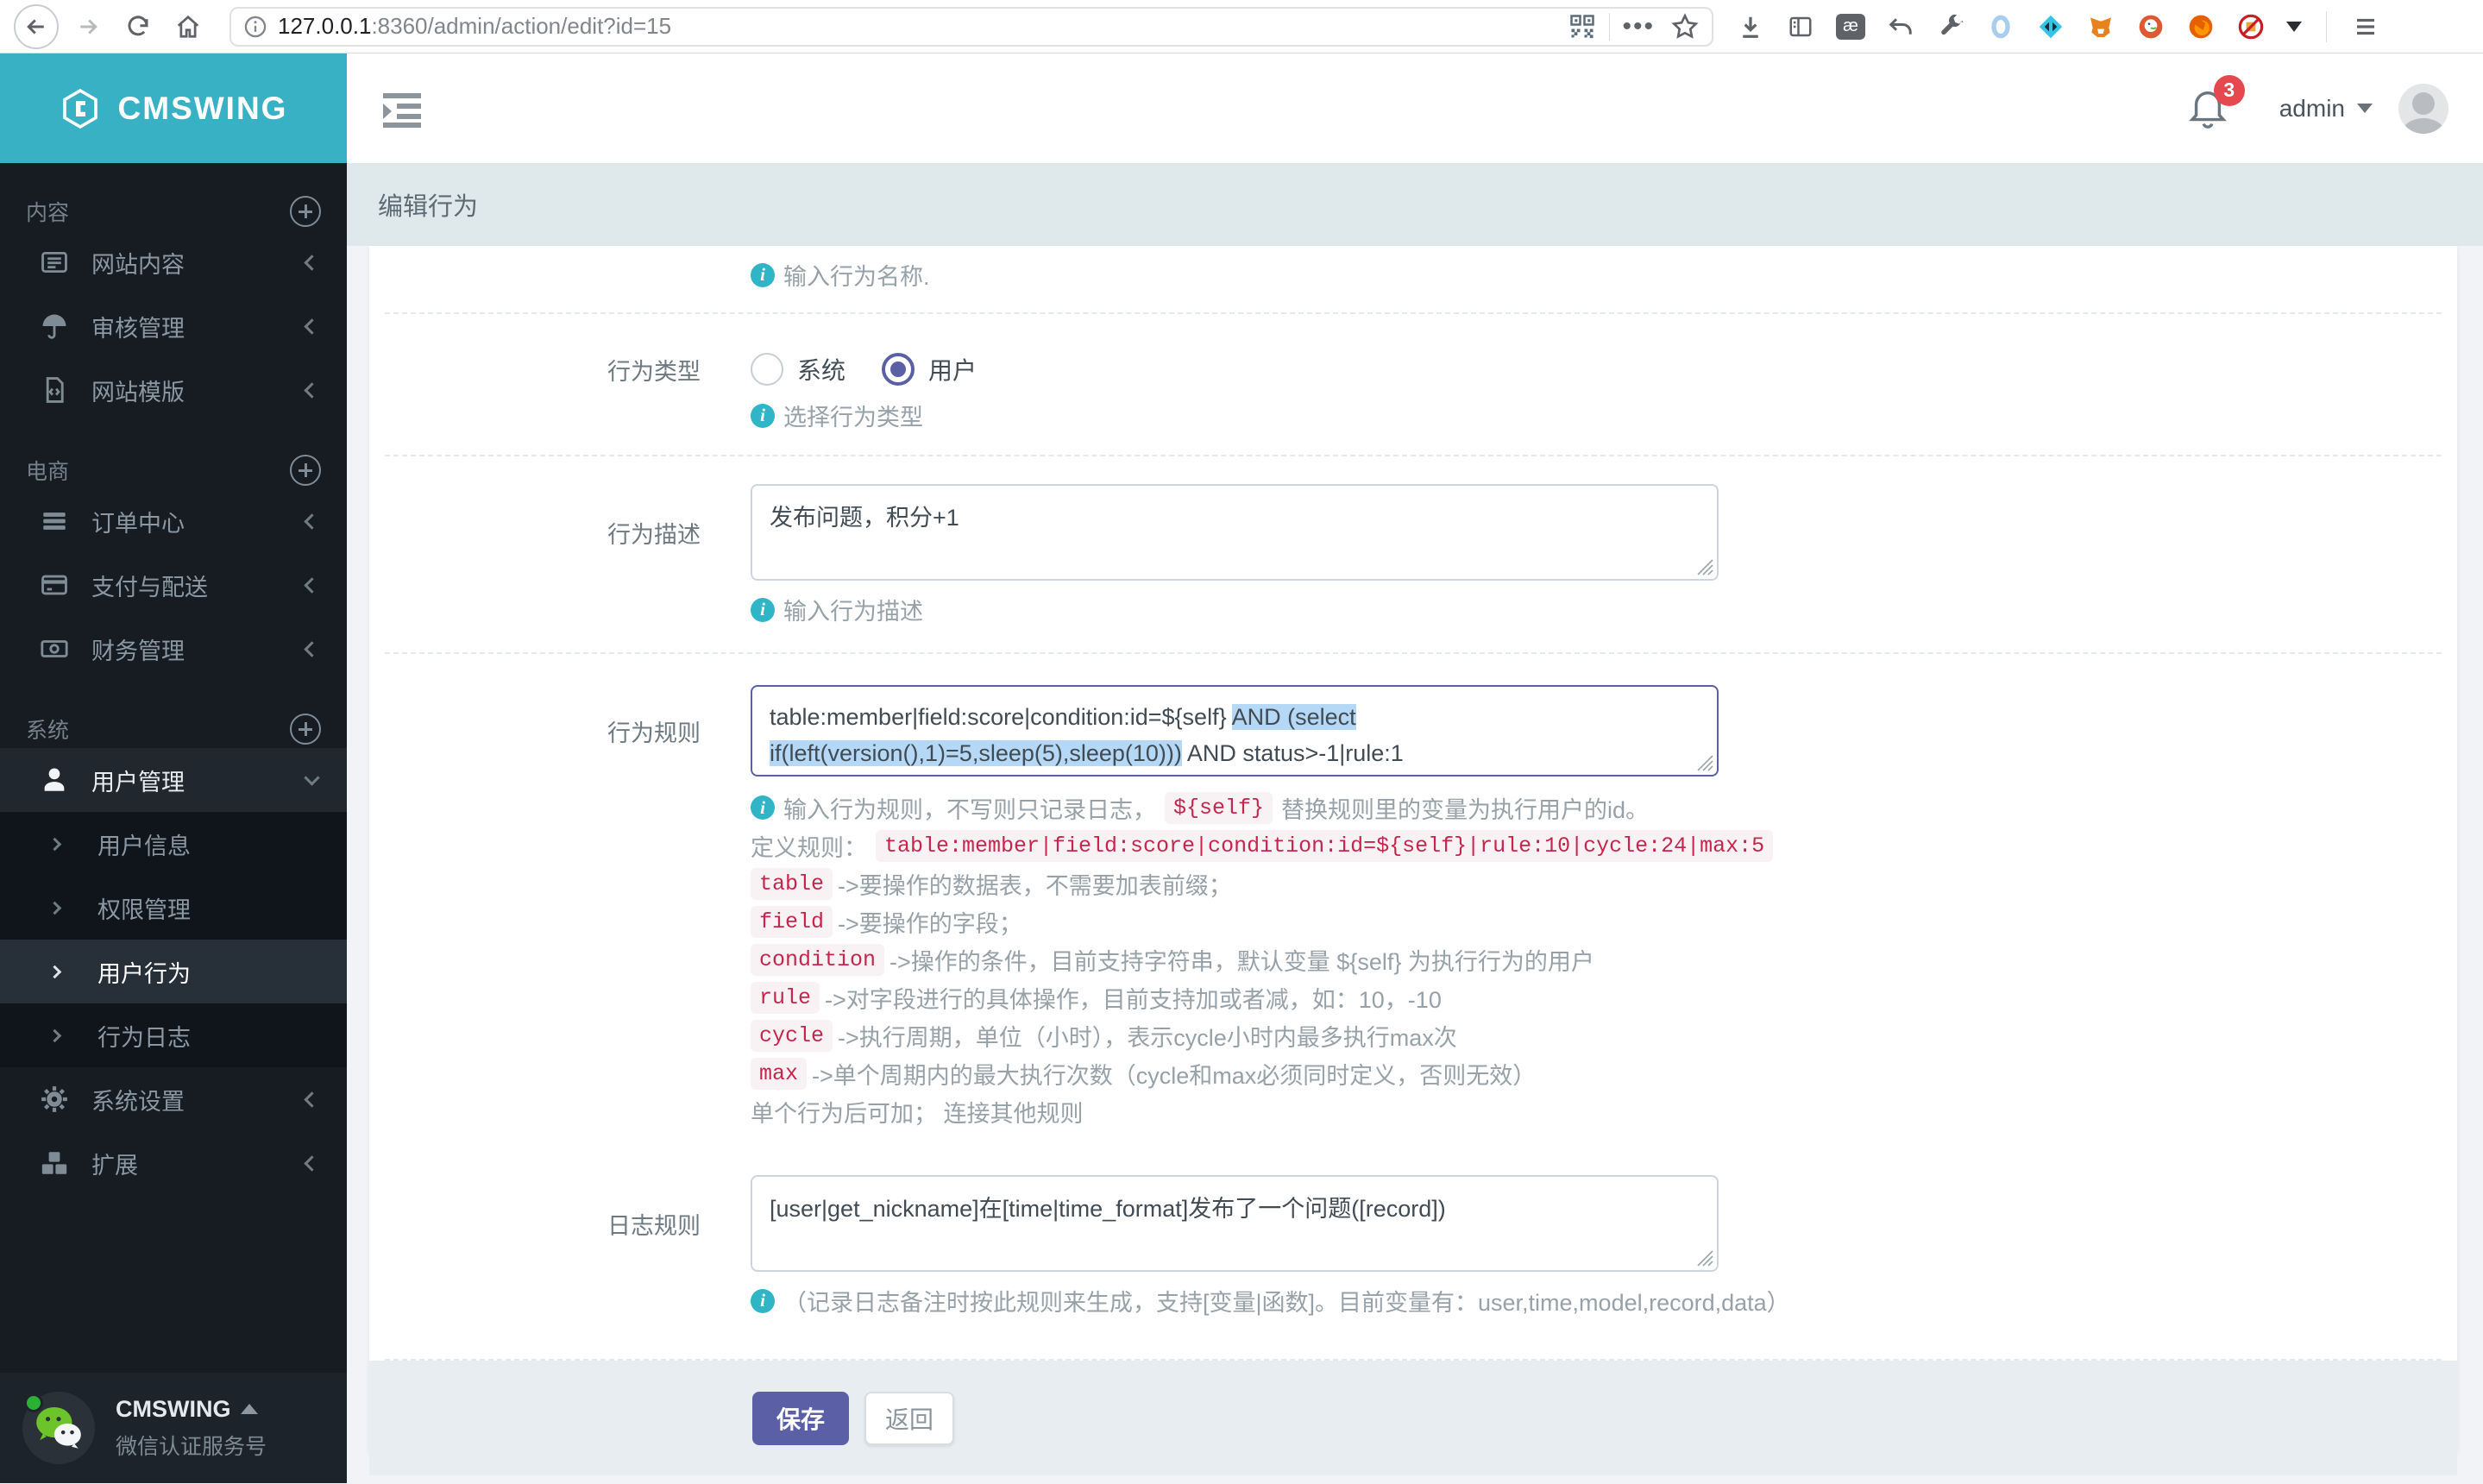 The image size is (2483, 1484). What do you see at coordinates (1235, 532) in the screenshot?
I see `desc-textarea: 发布问题，积分+1` at bounding box center [1235, 532].